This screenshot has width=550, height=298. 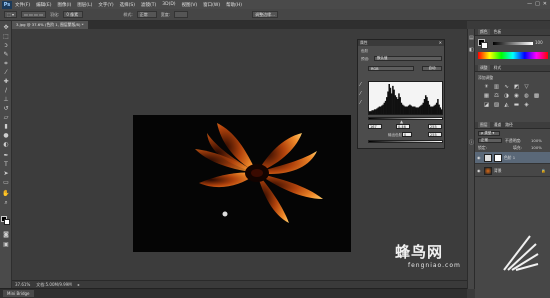 What do you see at coordinates (513, 55) in the screenshot?
I see `color-spectrum` at bounding box center [513, 55].